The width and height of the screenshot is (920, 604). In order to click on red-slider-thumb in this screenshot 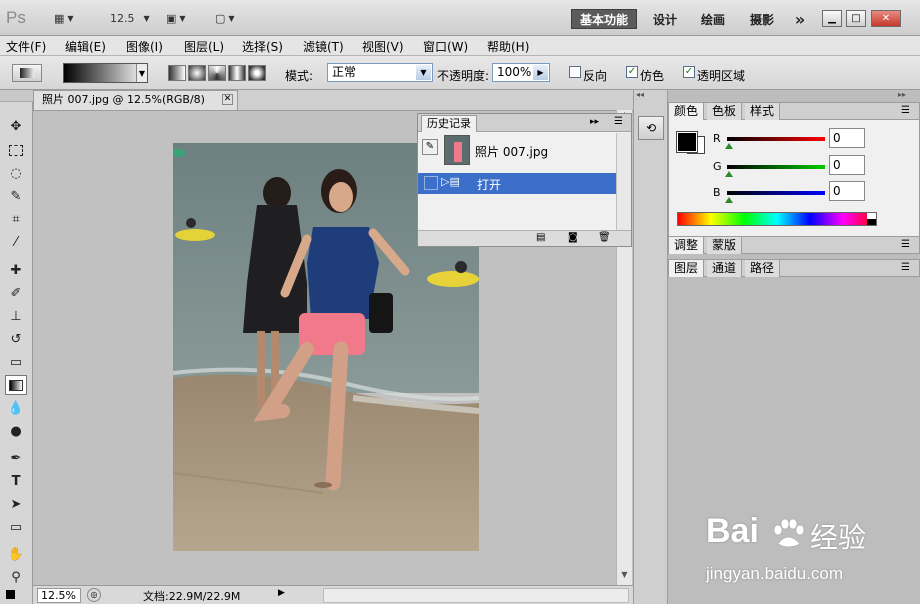, I will do `click(729, 146)`.